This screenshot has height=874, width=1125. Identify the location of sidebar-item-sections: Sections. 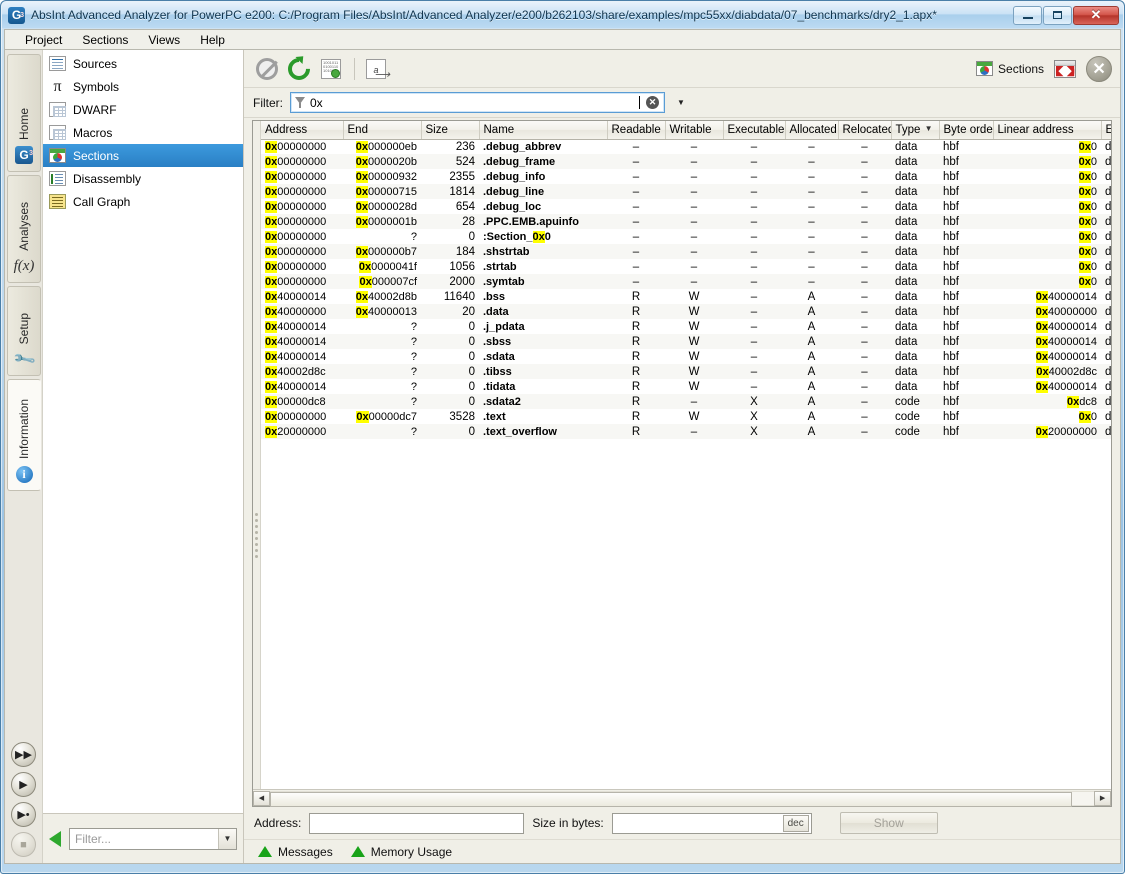
(143, 155).